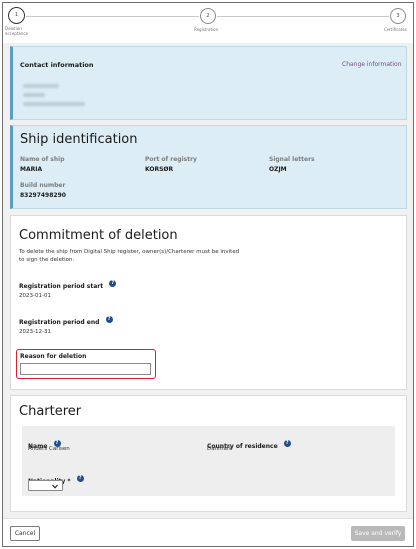  Describe the element at coordinates (45, 485) in the screenshot. I see `nationality-select` at that location.